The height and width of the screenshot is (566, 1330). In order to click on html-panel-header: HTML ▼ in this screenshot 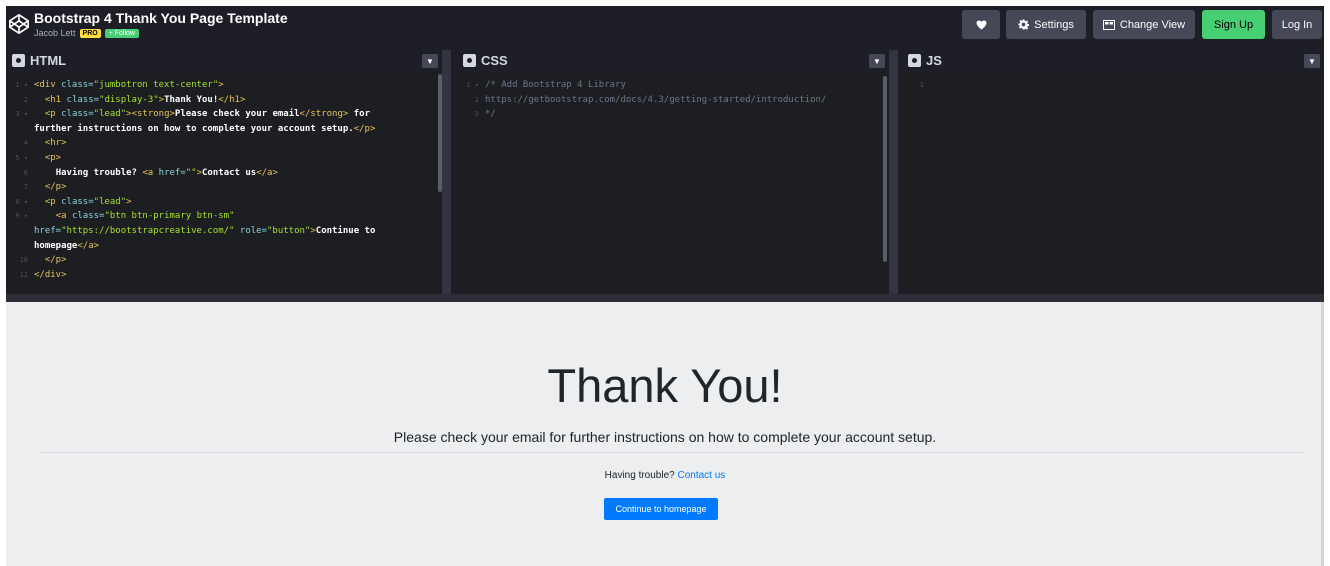, I will do `click(224, 61)`.